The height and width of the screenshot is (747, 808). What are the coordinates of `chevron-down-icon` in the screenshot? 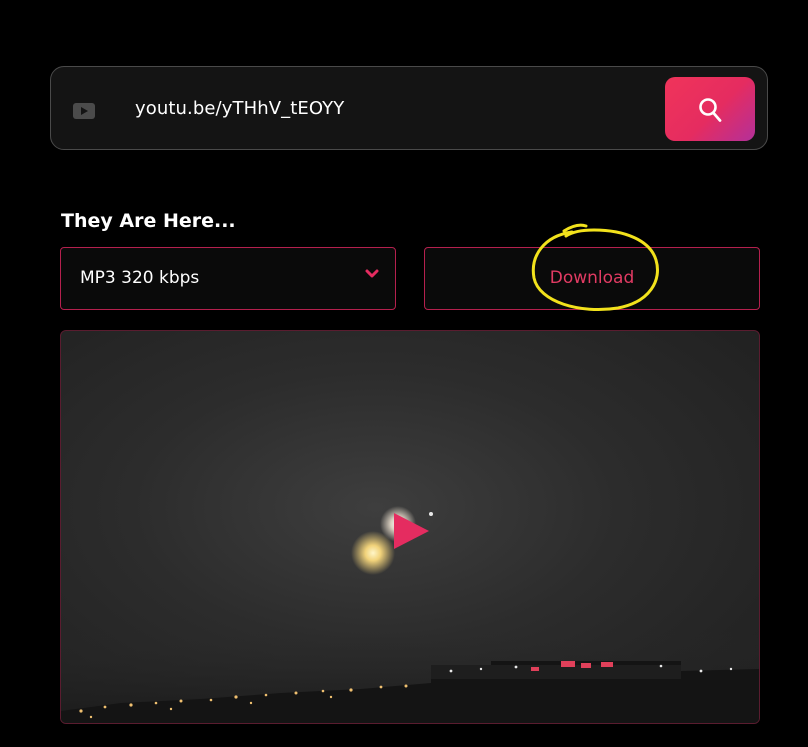 It's located at (372, 273).